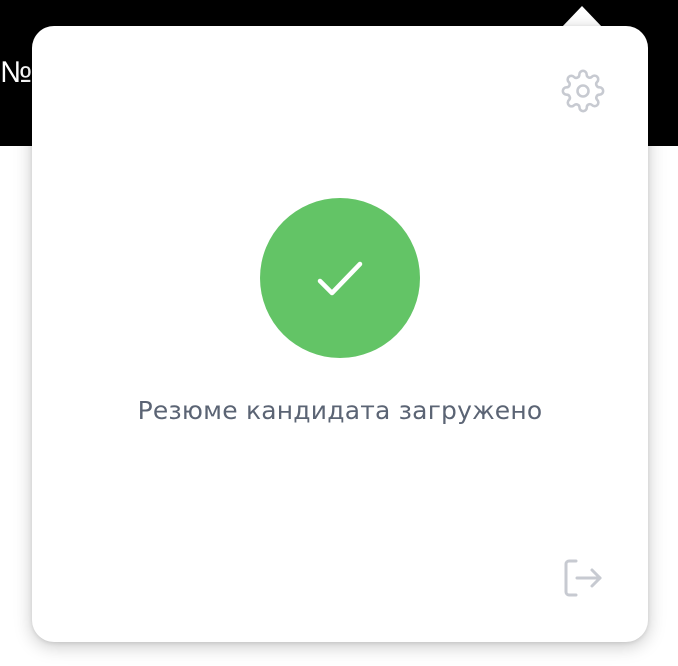 This screenshot has height=666, width=678. I want to click on settings-button, so click(583, 91).